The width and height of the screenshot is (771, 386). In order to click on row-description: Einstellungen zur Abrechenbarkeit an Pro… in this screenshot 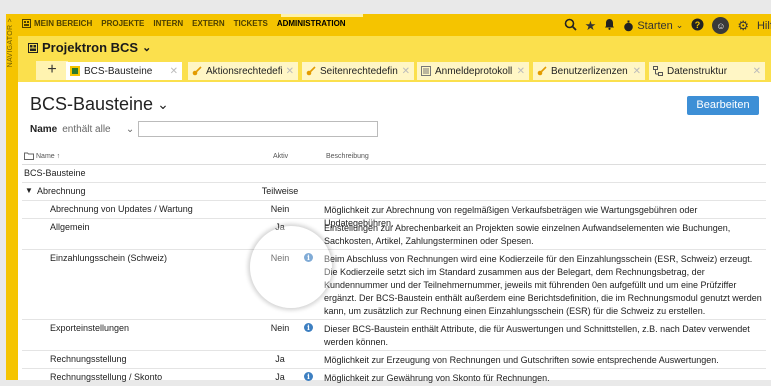, I will do `click(527, 234)`.